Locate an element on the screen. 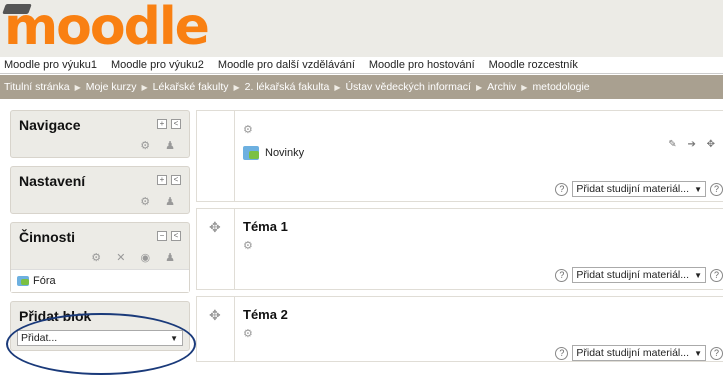 This screenshot has width=723, height=381. page-header: moodle is located at coordinates (361, 28).